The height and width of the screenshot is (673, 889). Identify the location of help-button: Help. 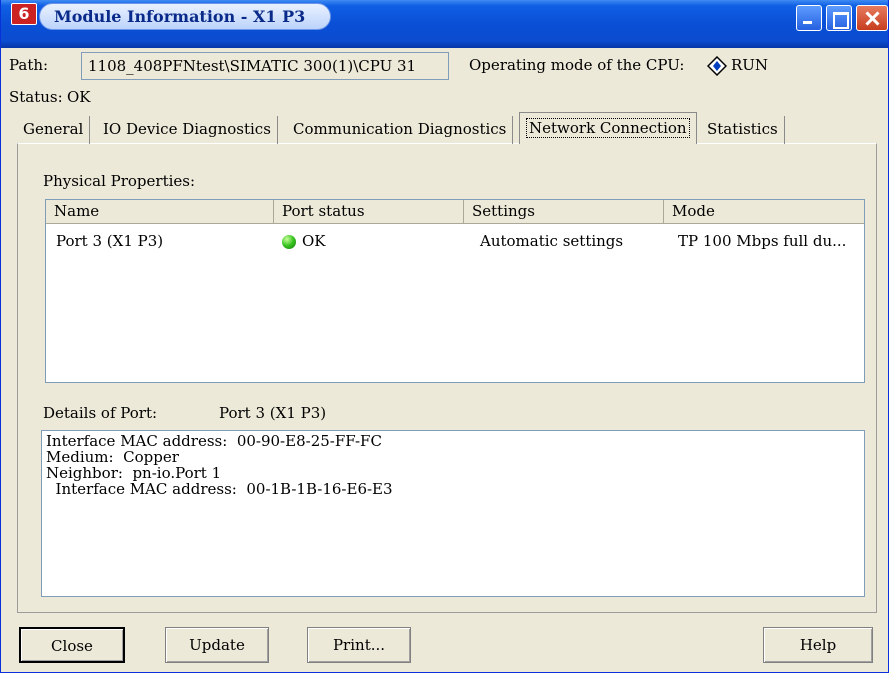
(818, 645).